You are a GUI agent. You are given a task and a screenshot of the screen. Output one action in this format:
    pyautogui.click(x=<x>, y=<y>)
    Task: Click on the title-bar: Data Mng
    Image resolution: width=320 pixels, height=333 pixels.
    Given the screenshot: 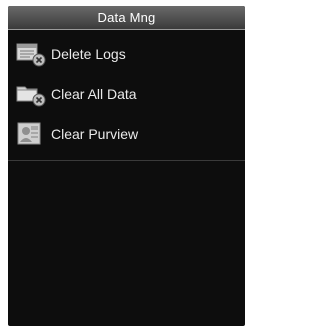 What is the action you would take?
    pyautogui.click(x=126, y=18)
    